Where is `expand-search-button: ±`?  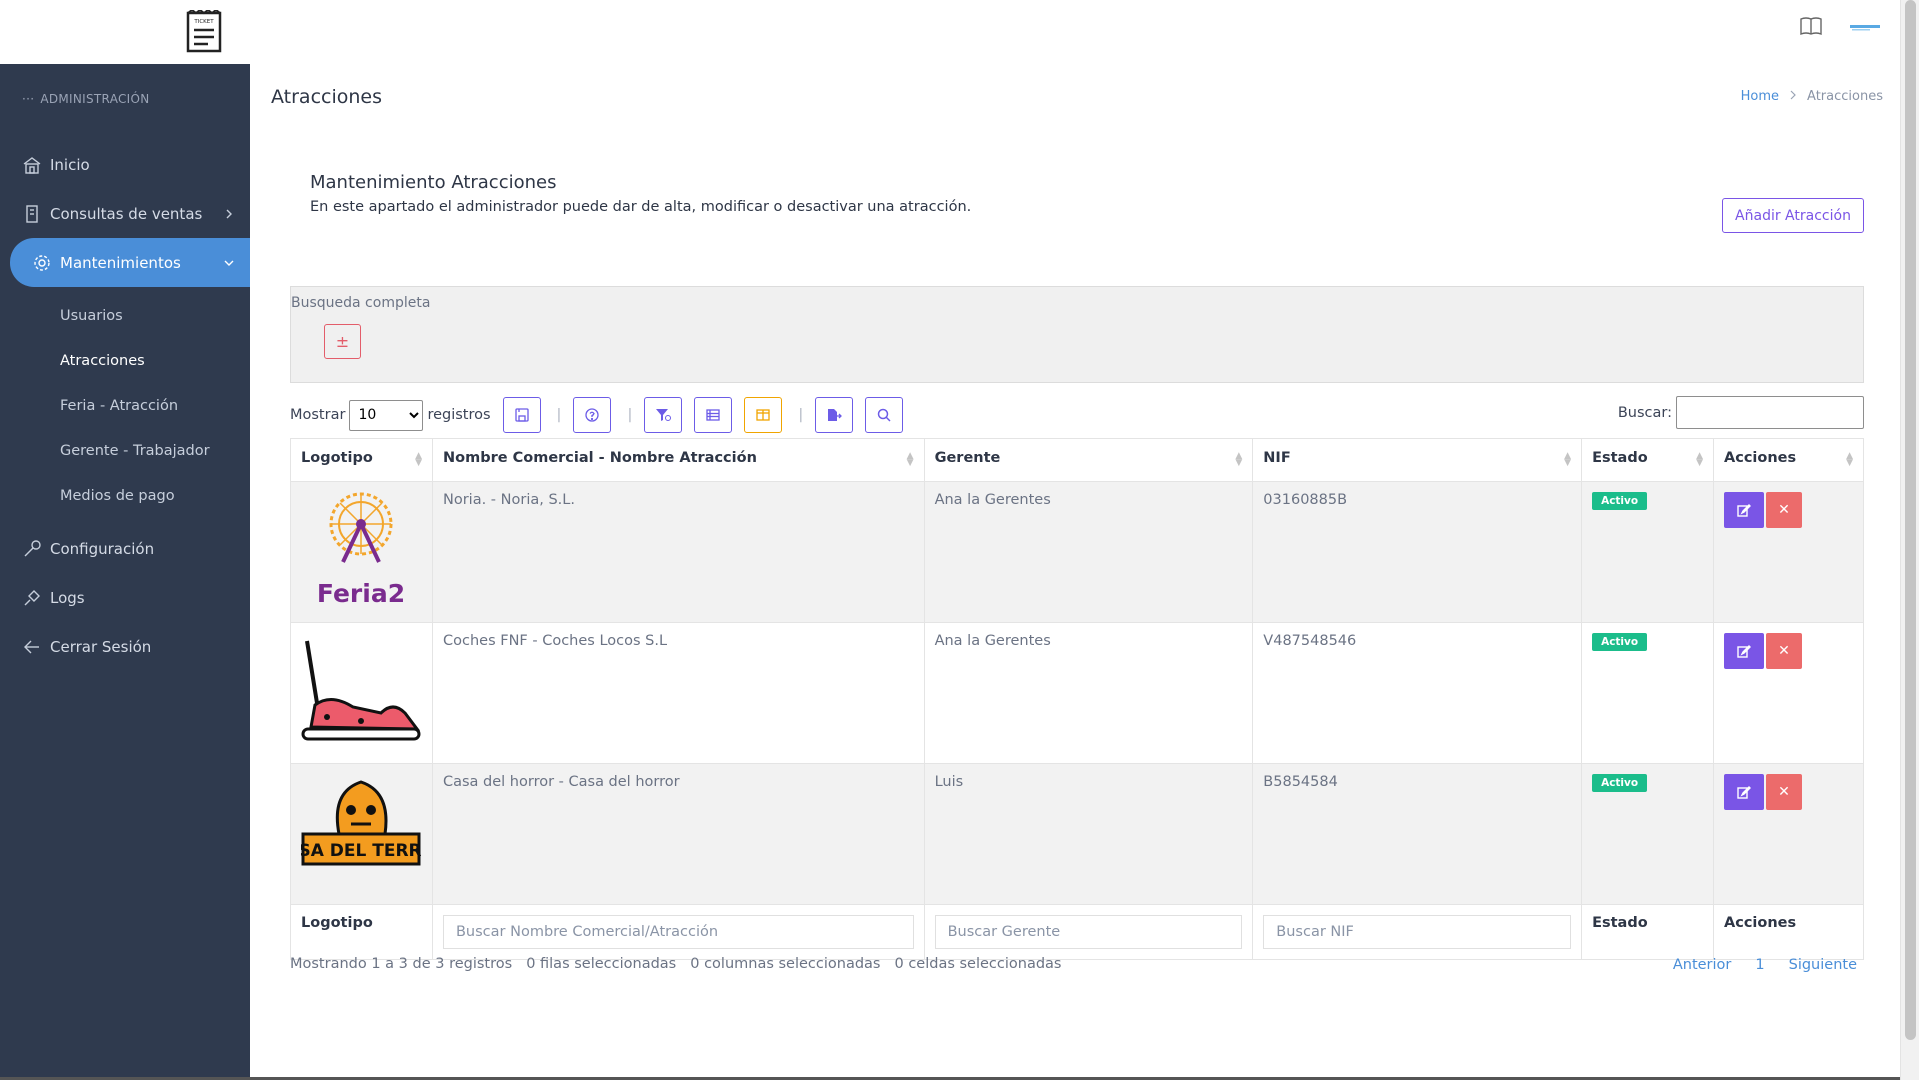 expand-search-button: ± is located at coordinates (342, 341).